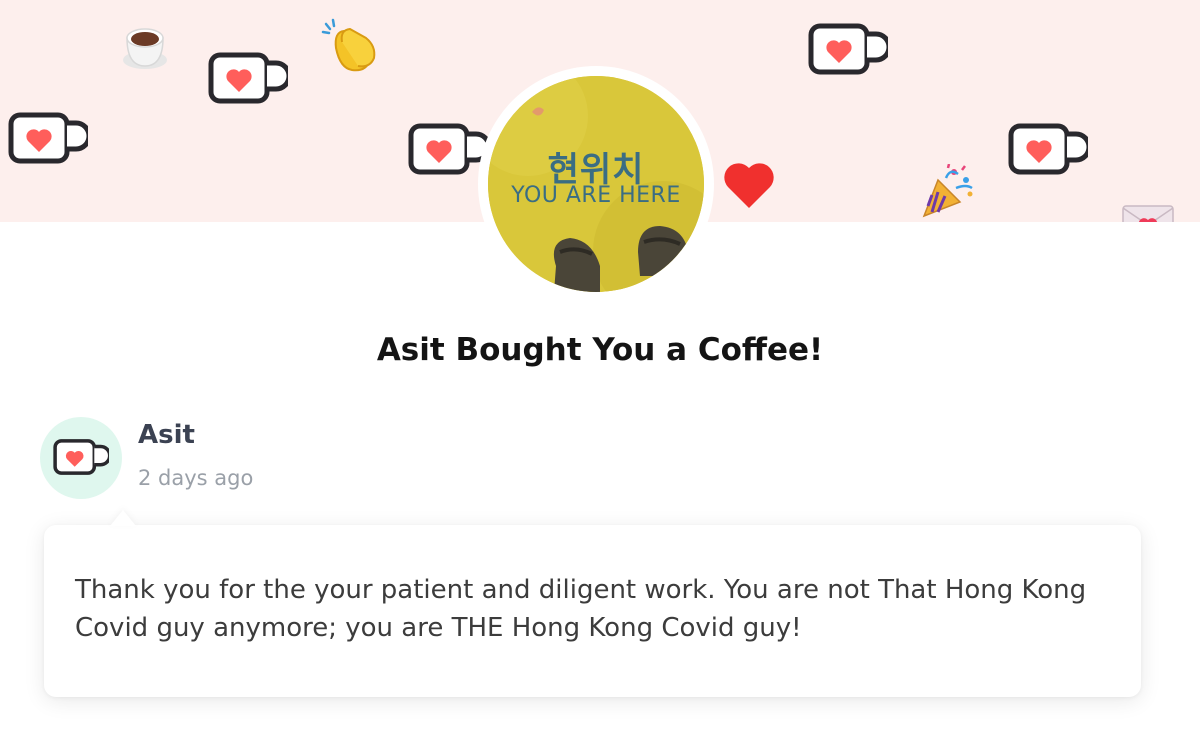 The width and height of the screenshot is (1200, 751). What do you see at coordinates (145, 49) in the screenshot?
I see `coffee-cup-icon` at bounding box center [145, 49].